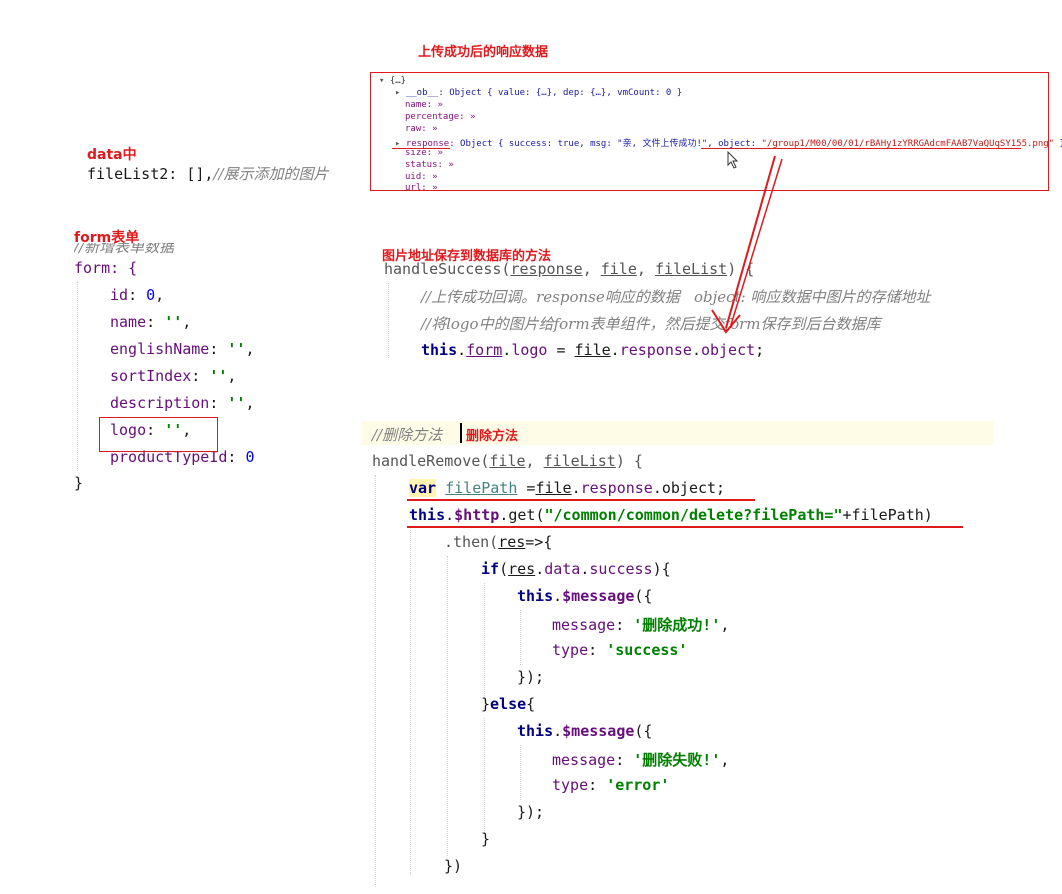 The height and width of the screenshot is (894, 1062). Describe the element at coordinates (160, 349) in the screenshot. I see `form-field-key: englishName` at that location.